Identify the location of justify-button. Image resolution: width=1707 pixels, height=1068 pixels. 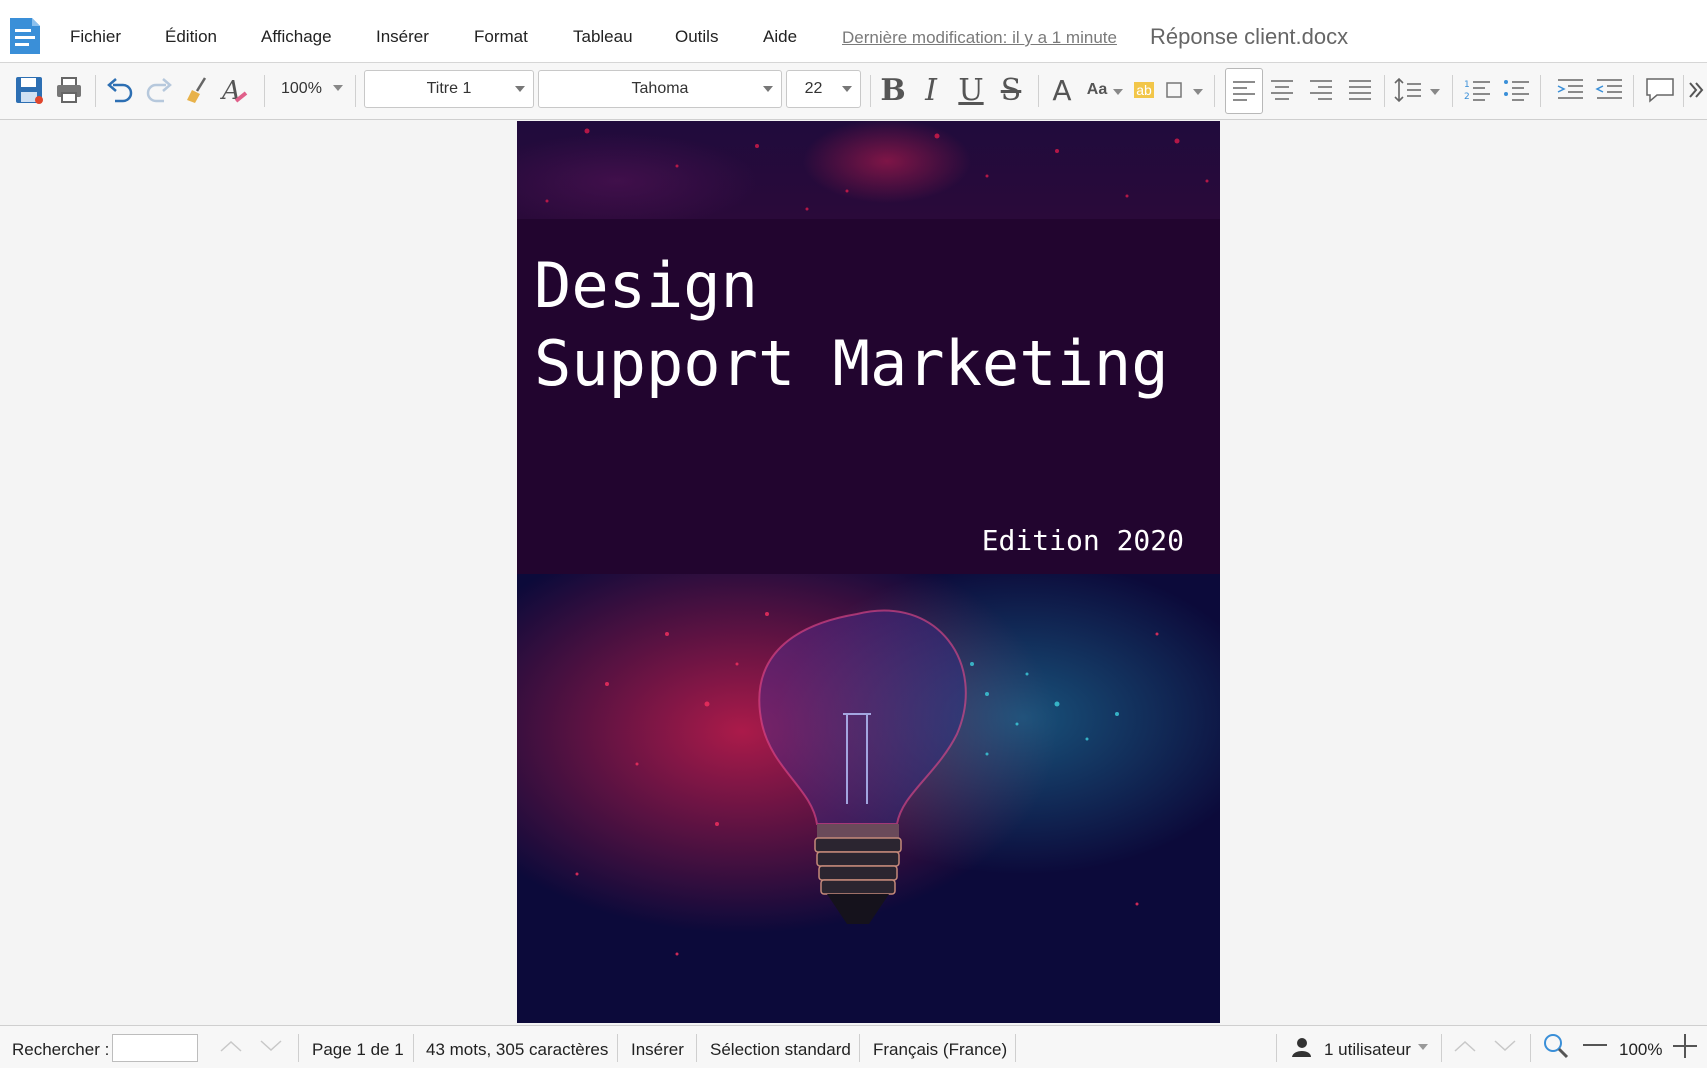
(1360, 90).